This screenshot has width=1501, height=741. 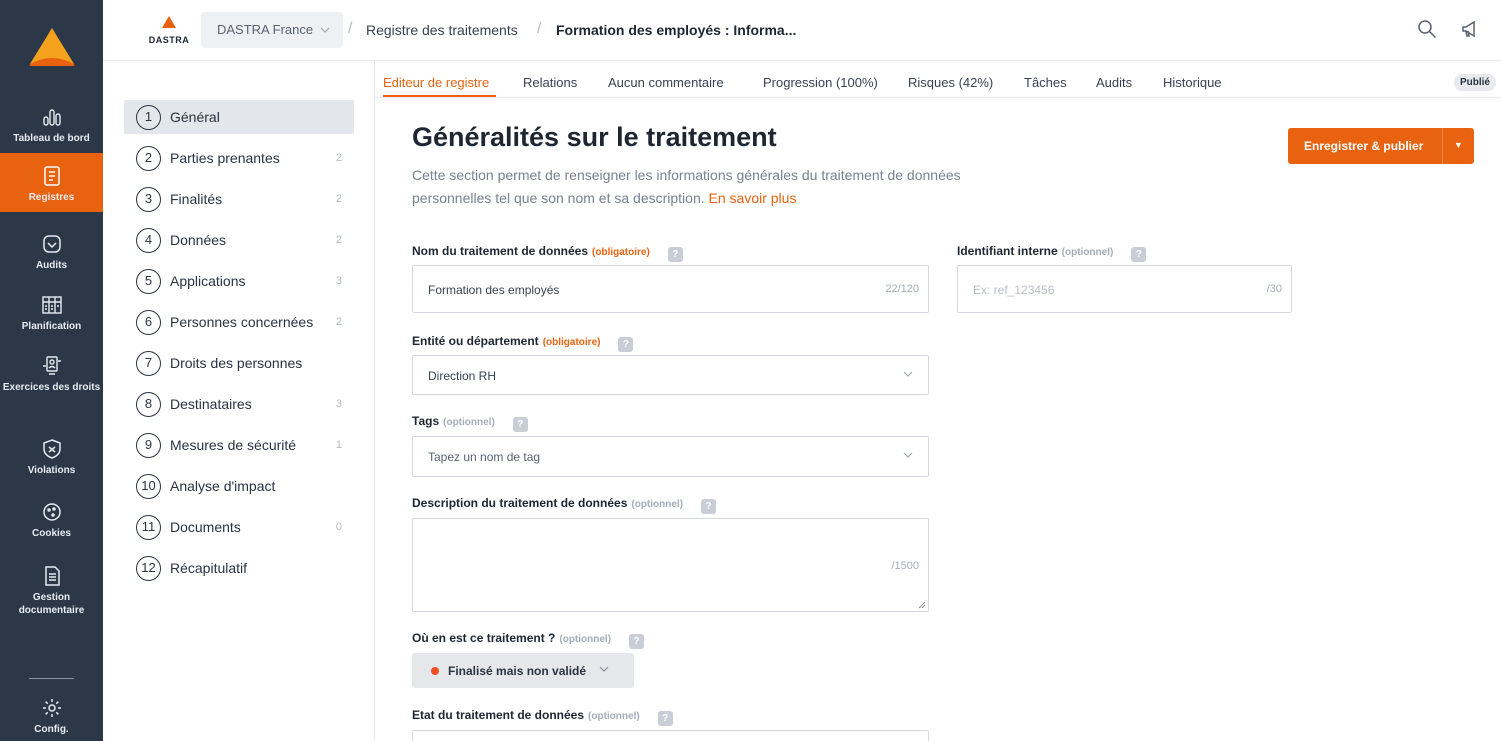 I want to click on tags-placeholder: Tapez un nom de tag, so click(x=484, y=457).